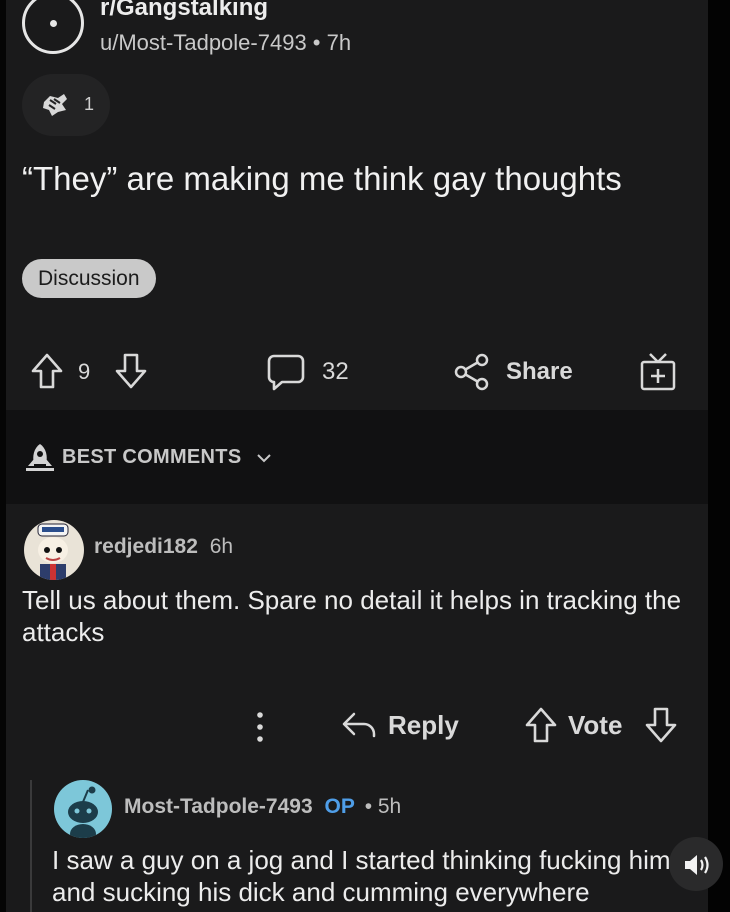 The image size is (730, 912). I want to click on award-icon, so click(55, 105).